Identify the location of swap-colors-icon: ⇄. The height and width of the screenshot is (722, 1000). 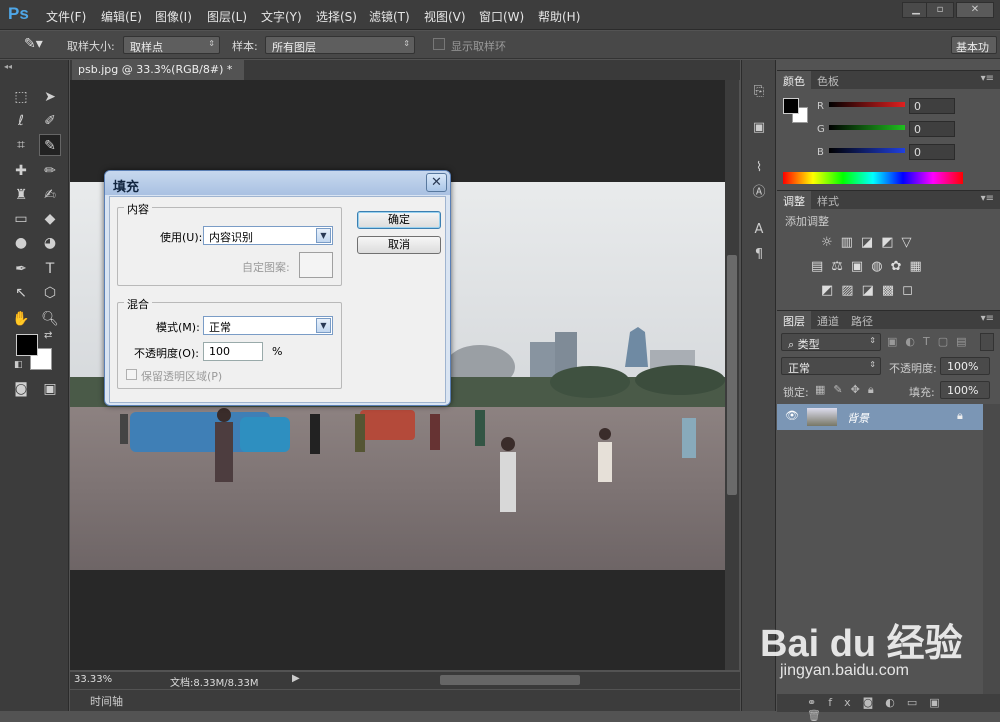
(48, 335).